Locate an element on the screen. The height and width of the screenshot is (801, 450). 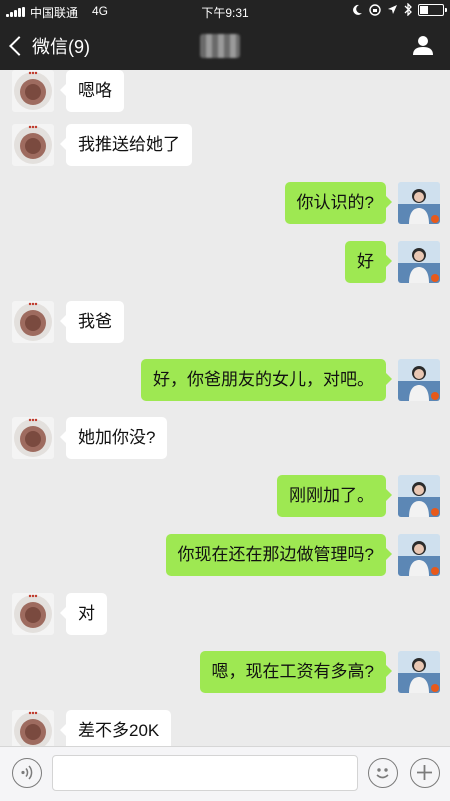
emoji-button is located at coordinates (383, 773).